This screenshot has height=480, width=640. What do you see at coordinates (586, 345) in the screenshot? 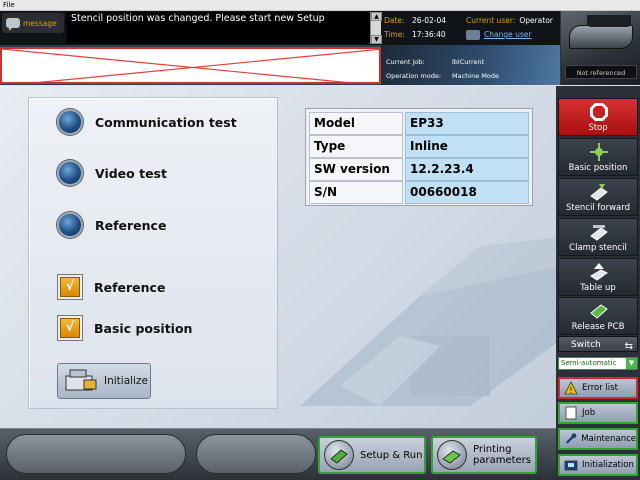
I see `switch-label: Switch` at bounding box center [586, 345].